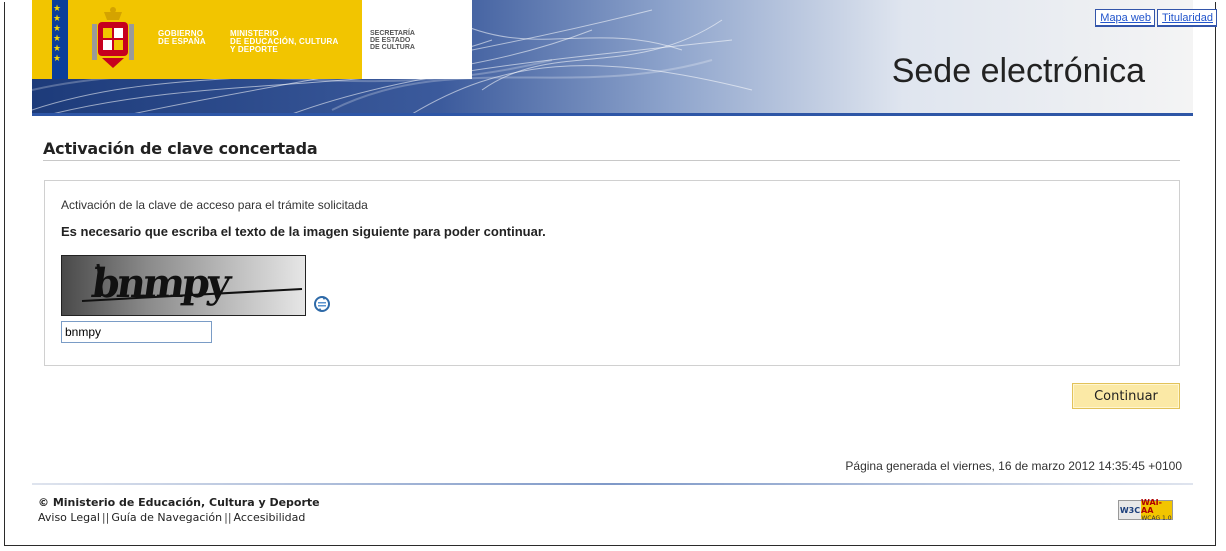  I want to click on gobierno-label: GOBIERNO DE ESPAÑA, so click(182, 37).